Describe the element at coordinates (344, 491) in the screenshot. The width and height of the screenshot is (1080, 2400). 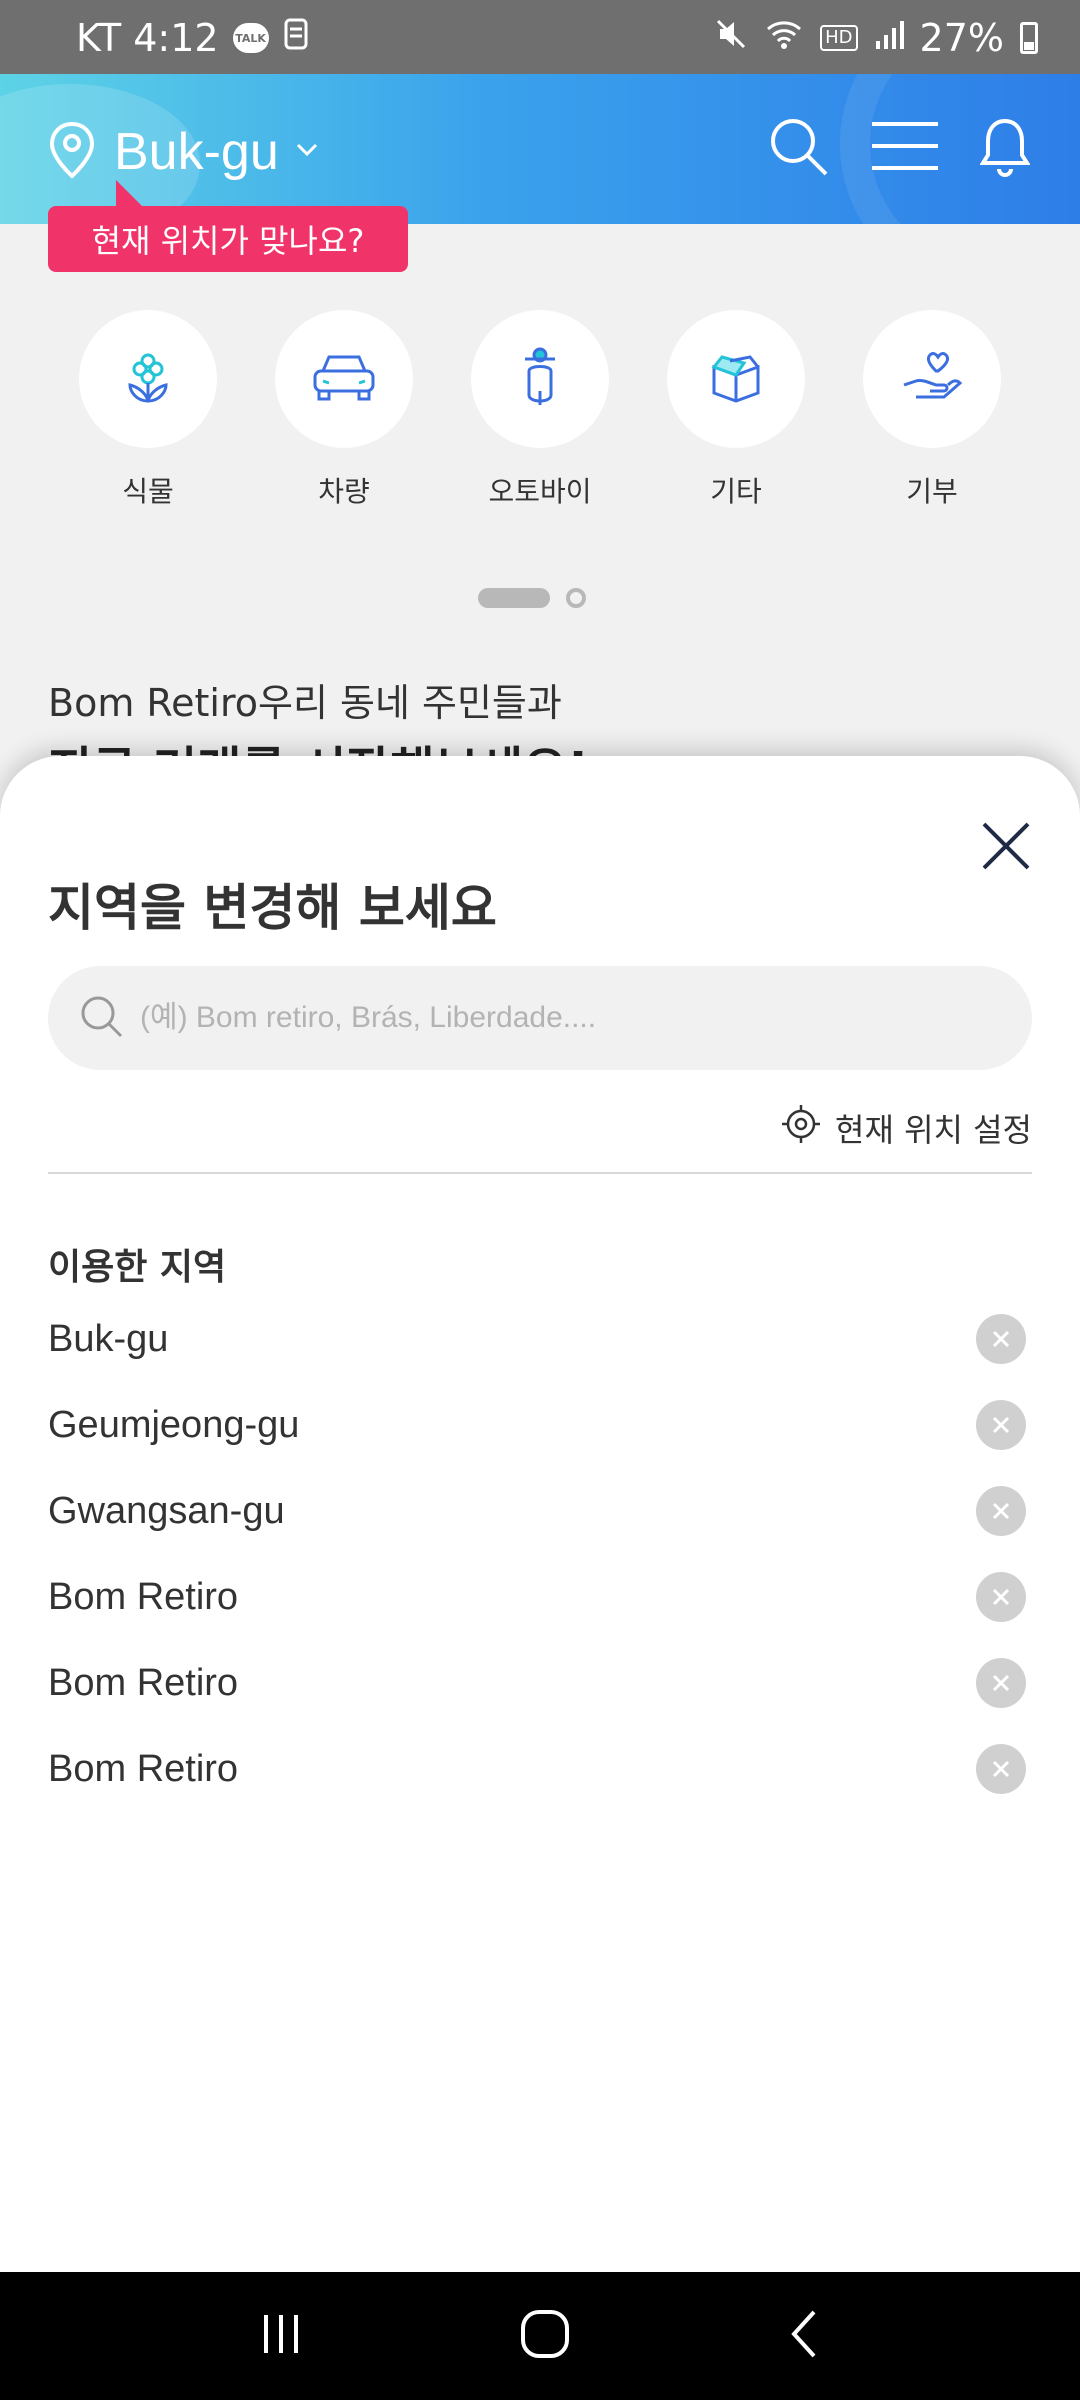
I see `category-label: 차량` at that location.